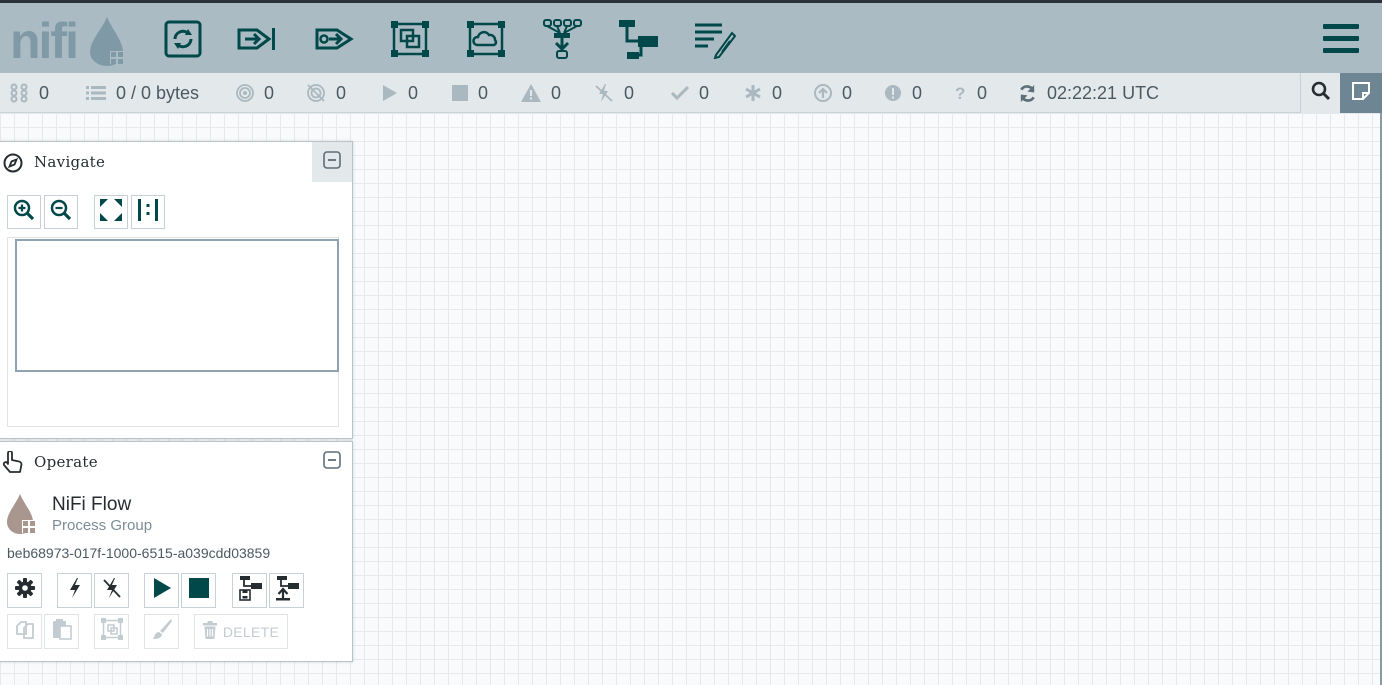  I want to click on not-transmitting-icon, so click(316, 93).